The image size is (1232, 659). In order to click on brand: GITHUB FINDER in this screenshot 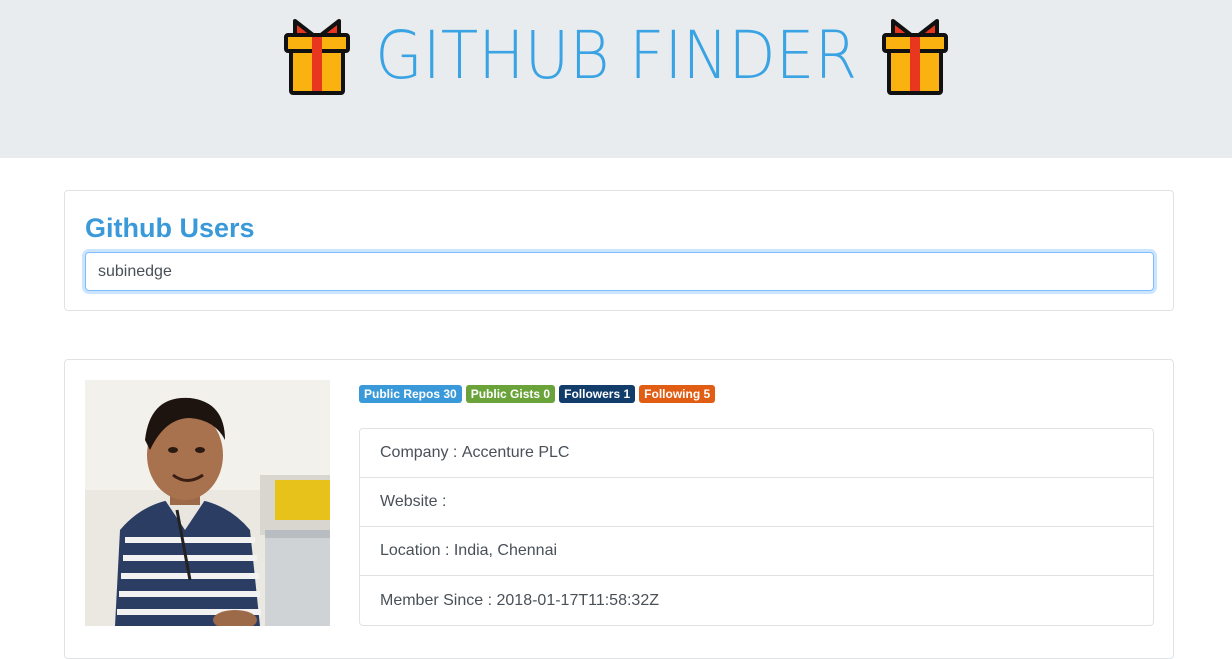, I will do `click(616, 56)`.